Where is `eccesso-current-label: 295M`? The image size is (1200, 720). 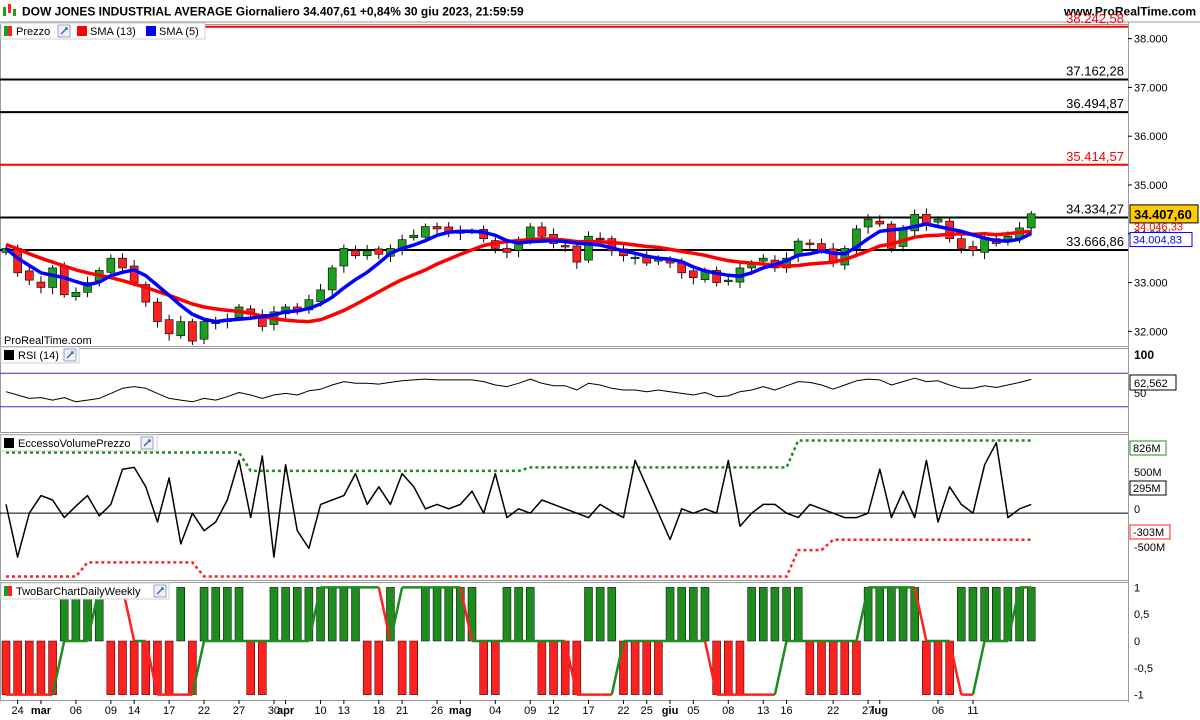 eccesso-current-label: 295M is located at coordinates (1147, 489).